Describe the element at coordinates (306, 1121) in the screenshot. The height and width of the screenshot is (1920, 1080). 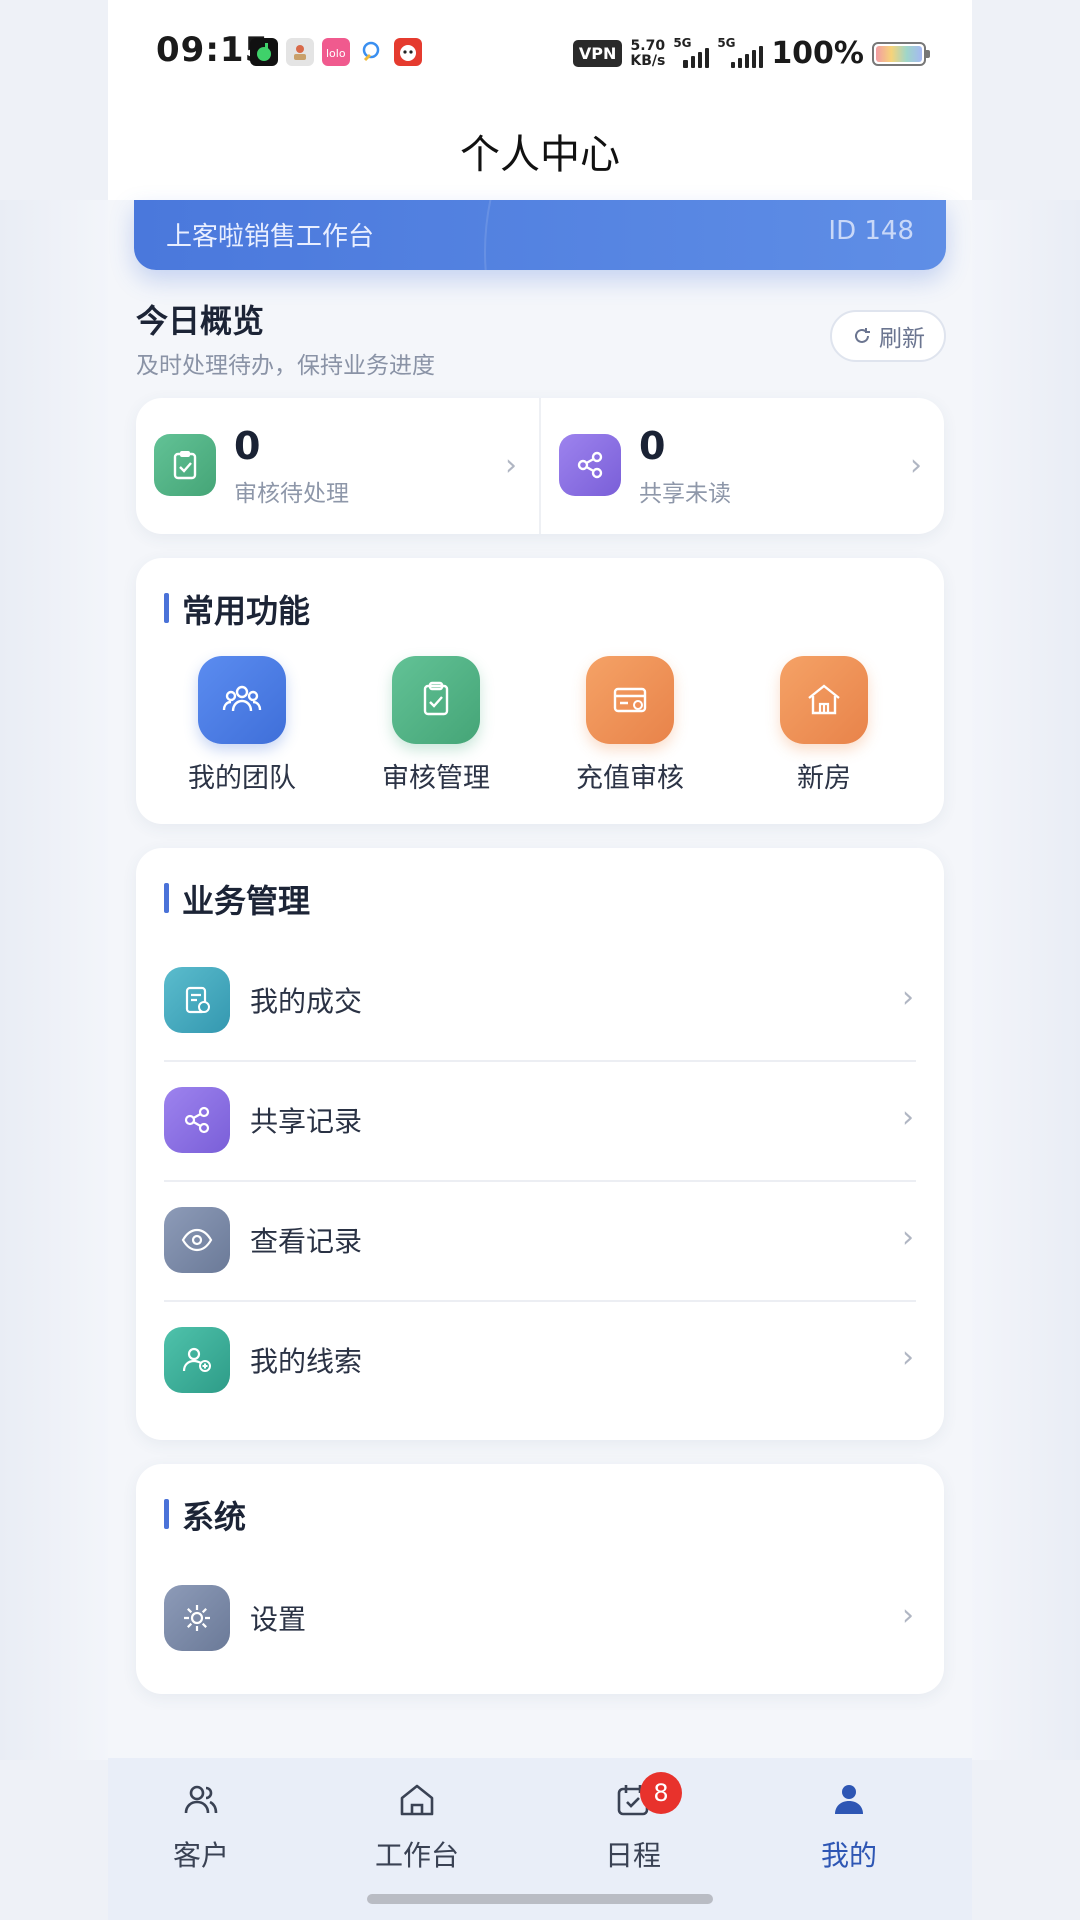
I see `list-item-label: 共享记录` at that location.